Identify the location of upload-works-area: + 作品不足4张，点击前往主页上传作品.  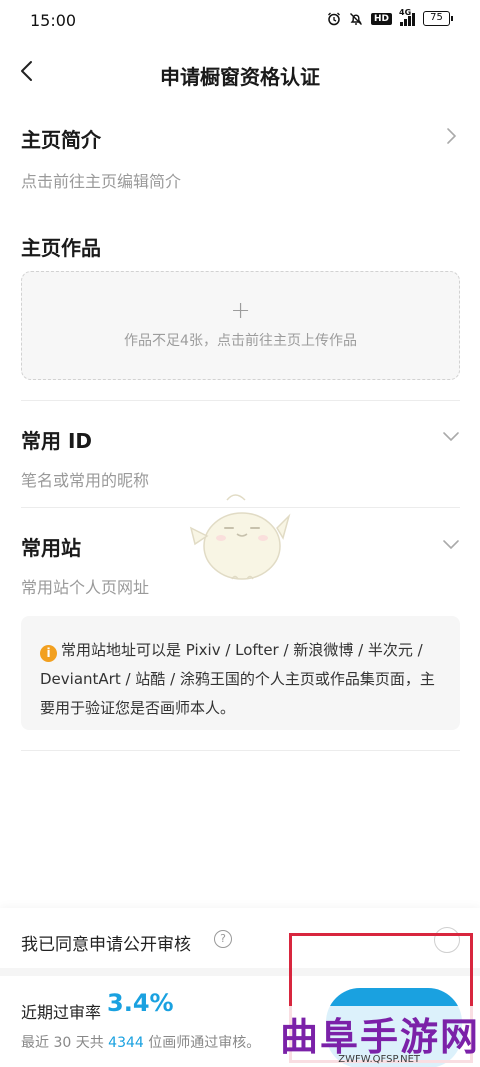
(240, 325).